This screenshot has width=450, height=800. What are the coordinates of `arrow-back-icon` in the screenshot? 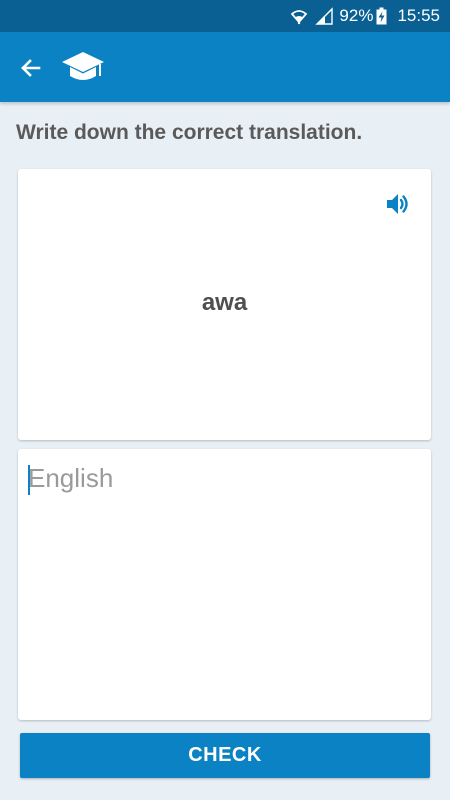 It's located at (31, 68).